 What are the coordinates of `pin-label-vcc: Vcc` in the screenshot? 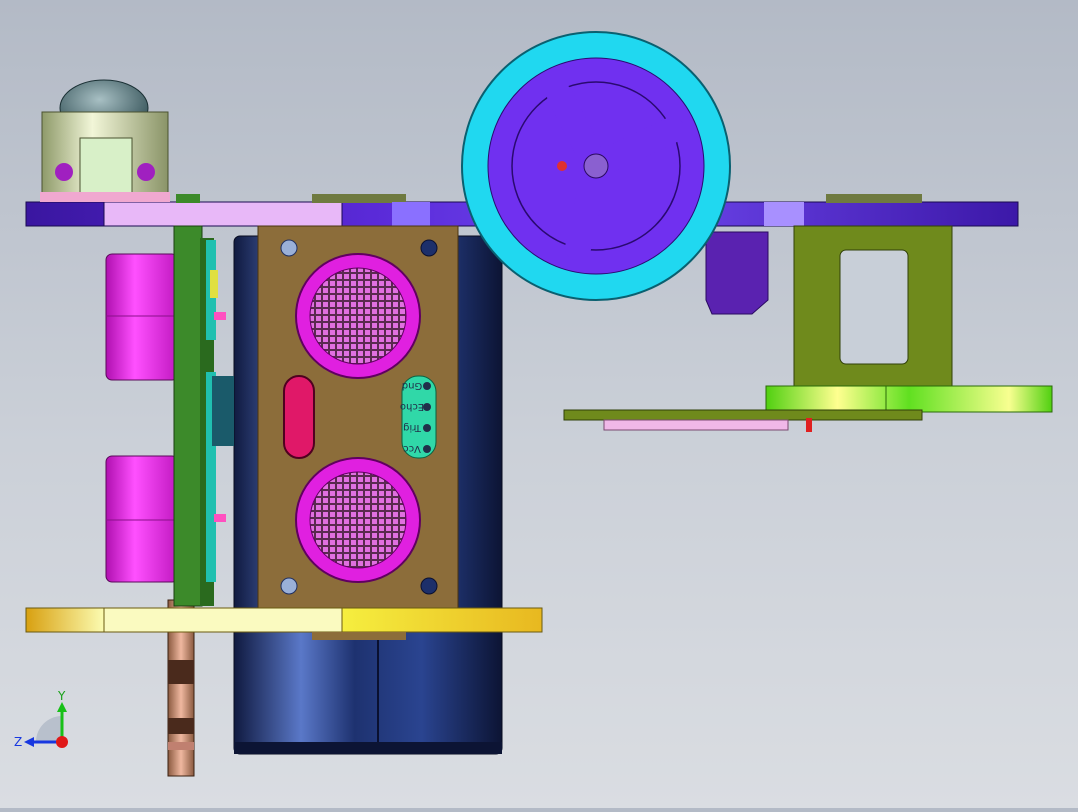 It's located at (412, 448).